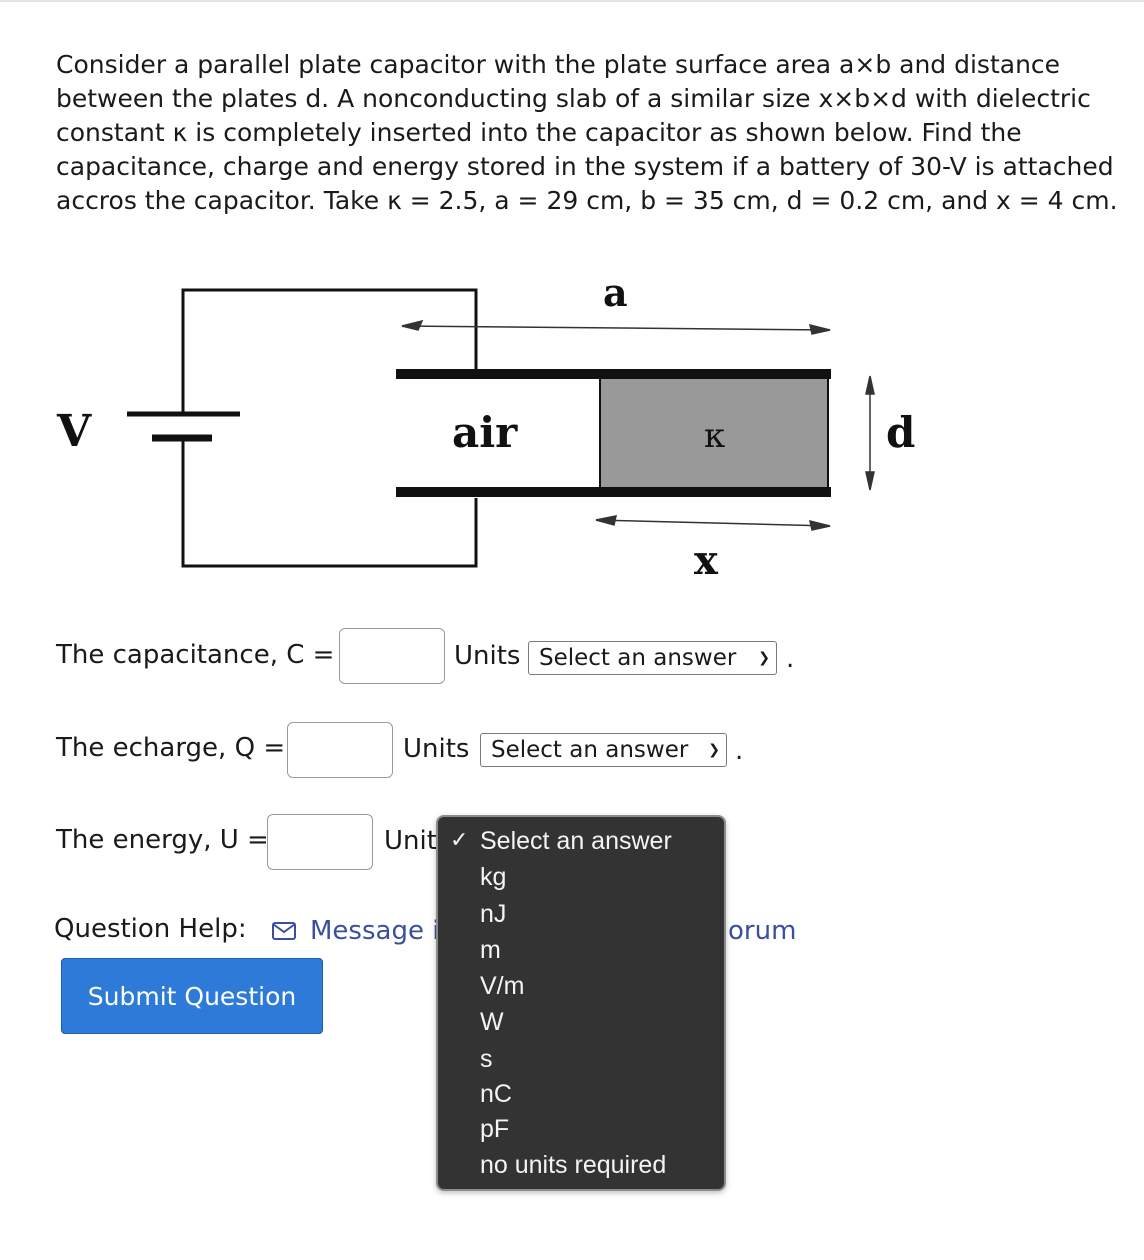 This screenshot has height=1260, width=1144. What do you see at coordinates (392, 656) in the screenshot?
I see `capacitance-input` at bounding box center [392, 656].